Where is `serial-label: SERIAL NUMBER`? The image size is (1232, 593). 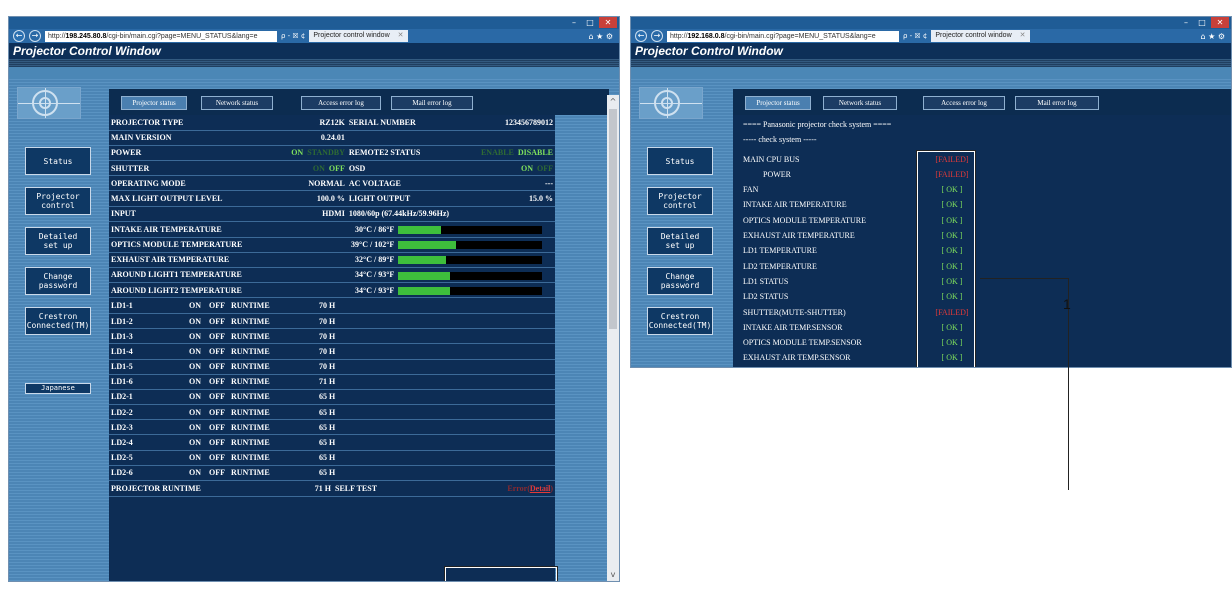 serial-label: SERIAL NUMBER is located at coordinates (398, 123).